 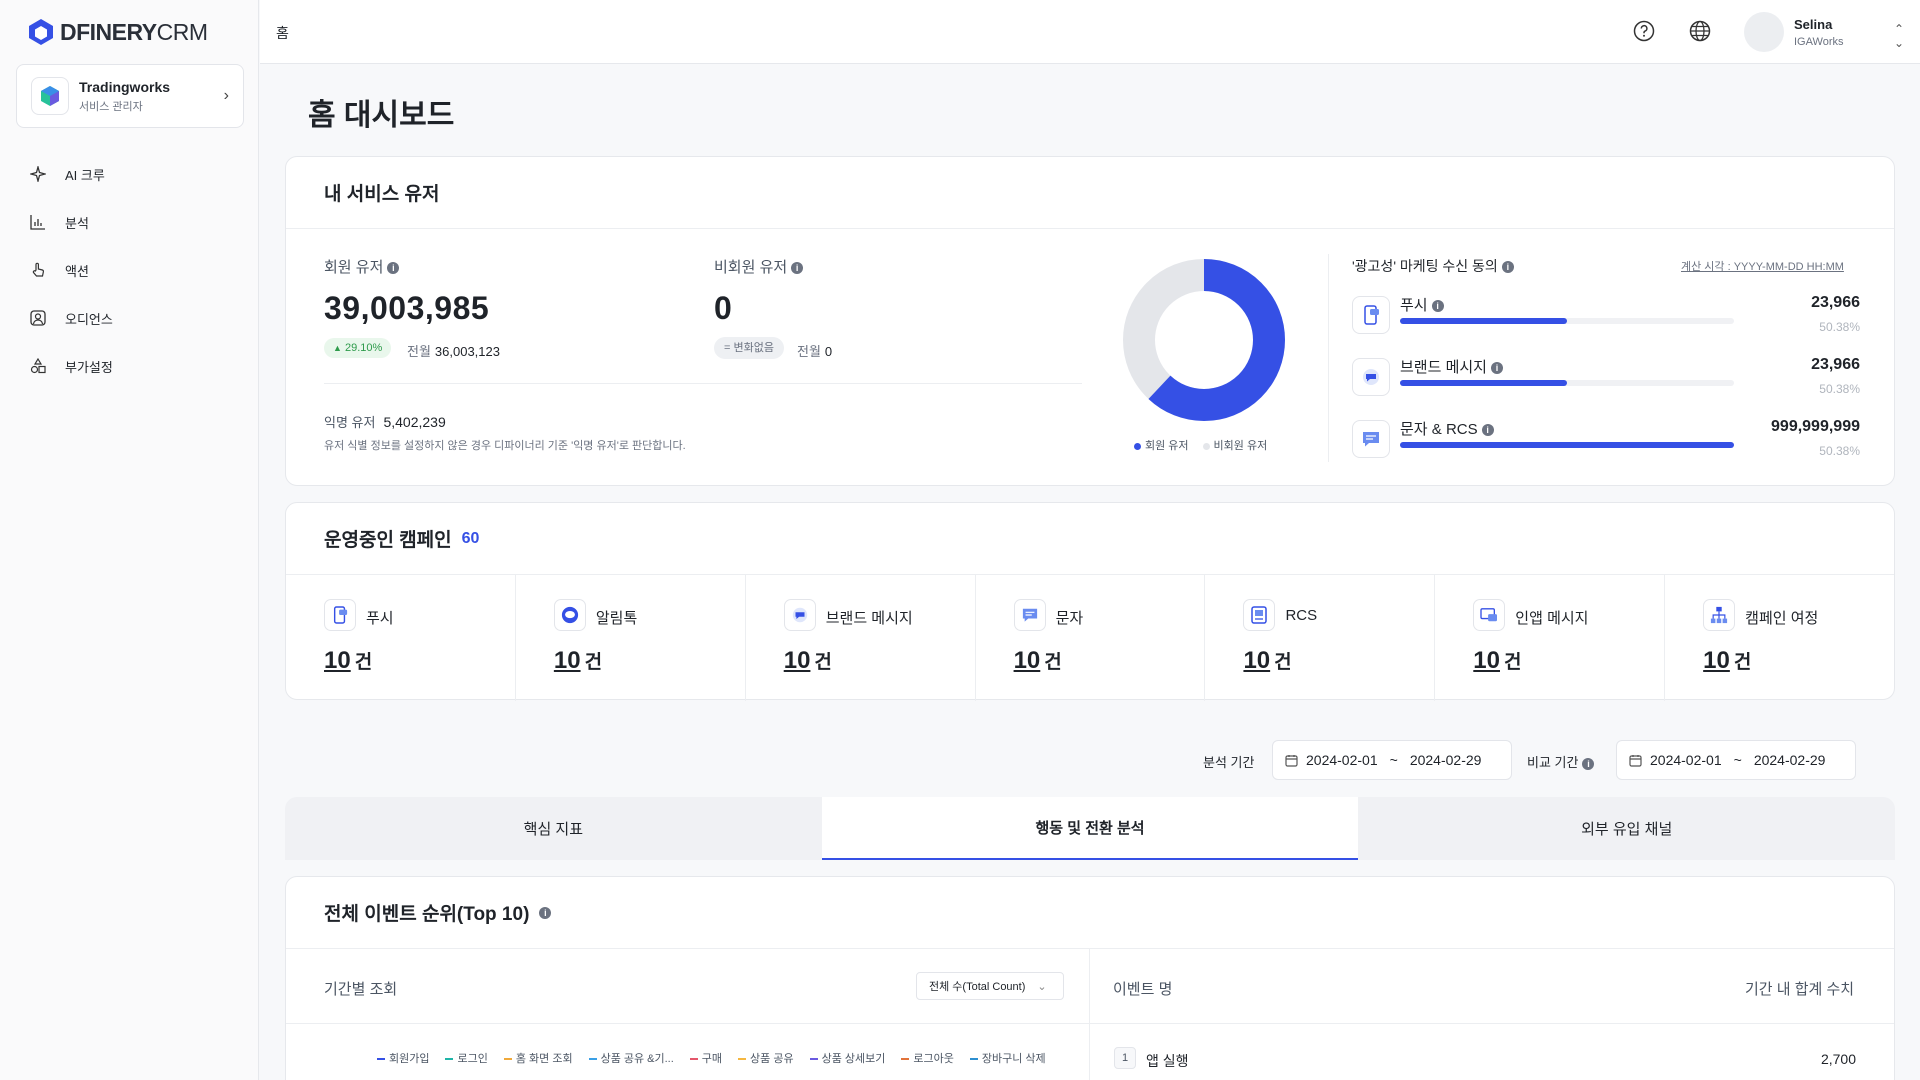 I want to click on marketing-row-name: 문자 & RCS i, so click(x=1447, y=428).